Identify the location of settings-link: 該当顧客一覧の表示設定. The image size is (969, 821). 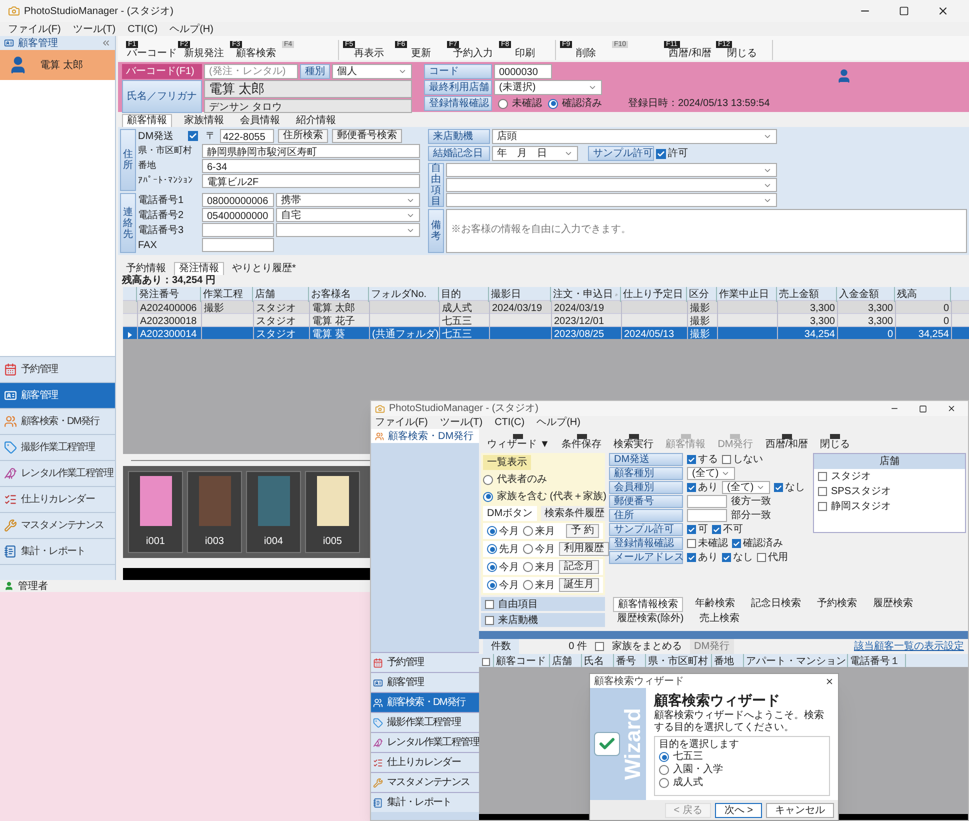
(909, 646).